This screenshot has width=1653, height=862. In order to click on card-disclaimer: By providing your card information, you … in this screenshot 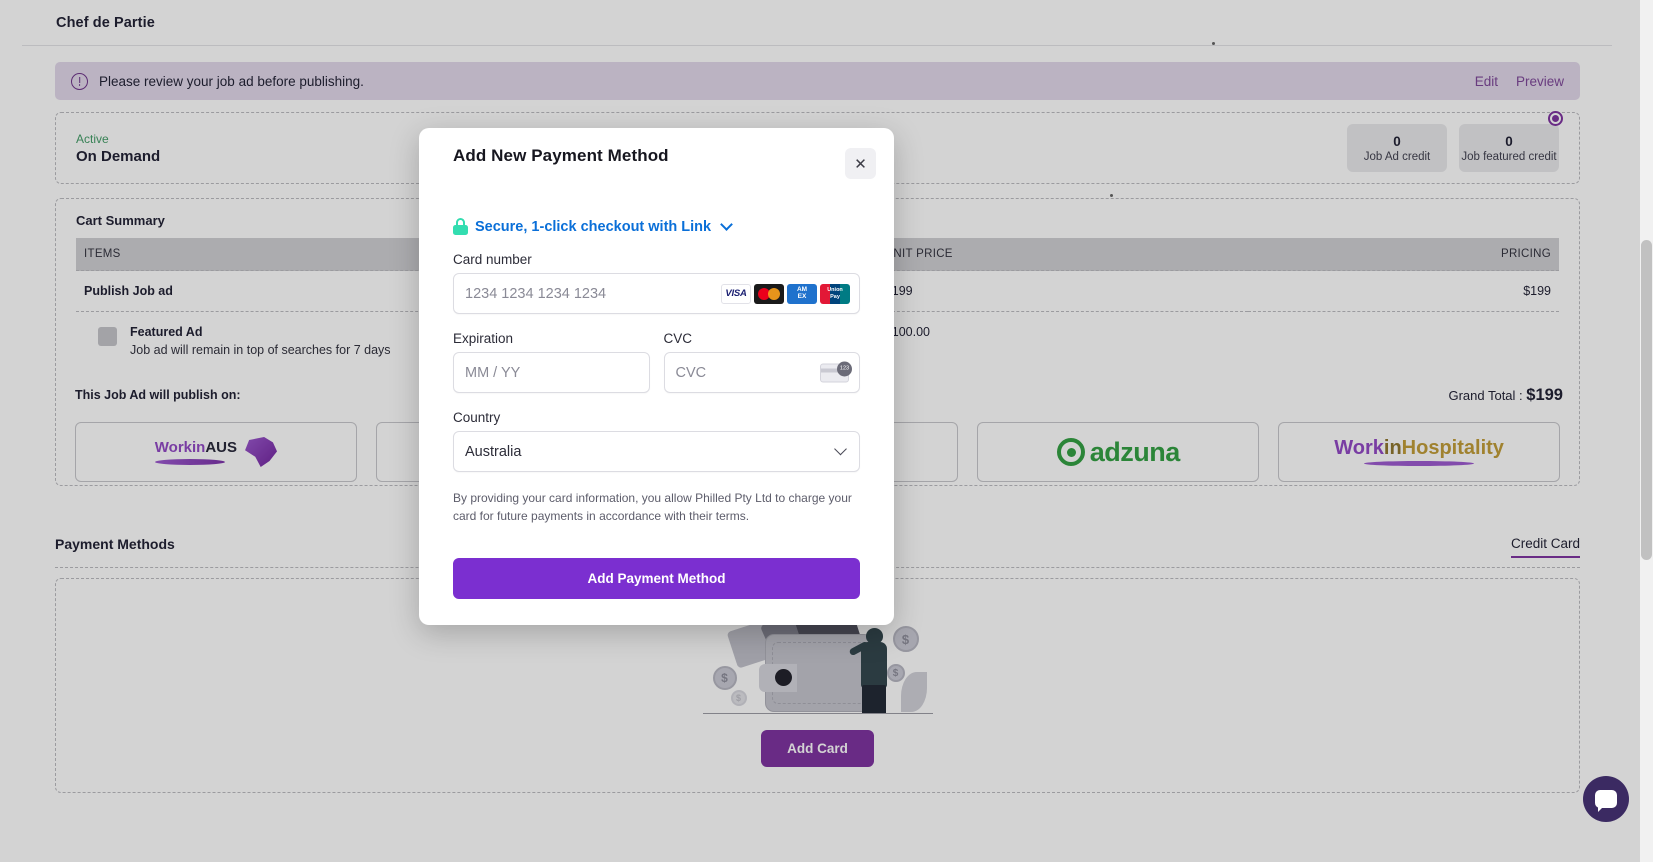, I will do `click(652, 507)`.